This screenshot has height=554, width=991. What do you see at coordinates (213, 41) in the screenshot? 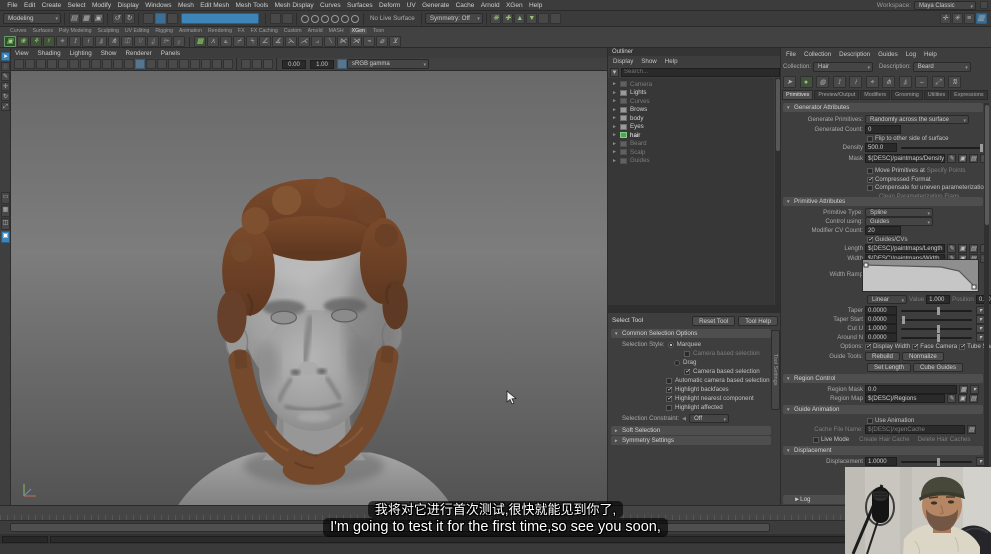
I see `shelf-icon: ⋏` at bounding box center [213, 41].